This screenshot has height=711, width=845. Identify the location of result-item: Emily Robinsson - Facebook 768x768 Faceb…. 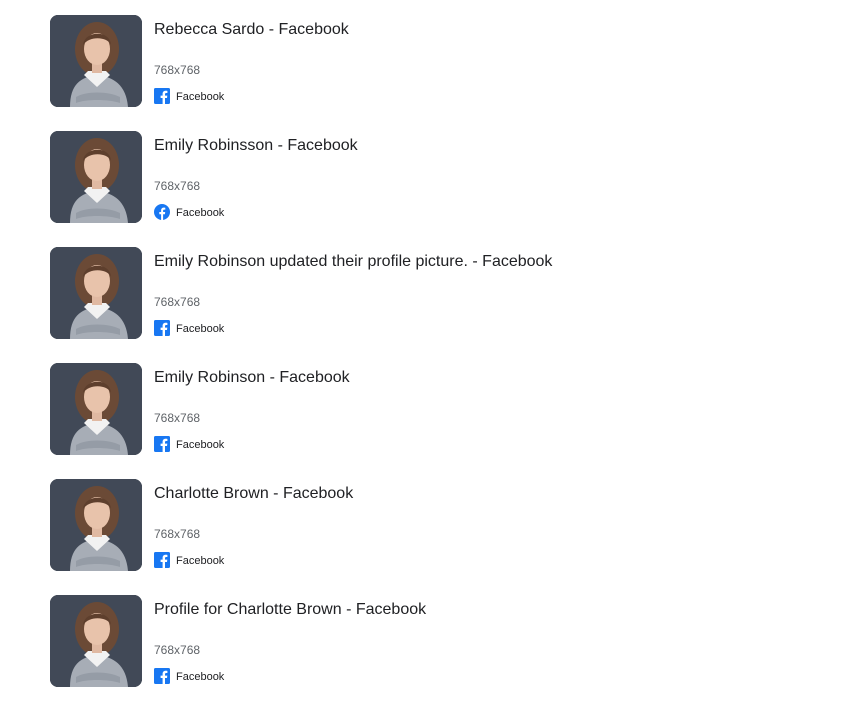
(430, 177).